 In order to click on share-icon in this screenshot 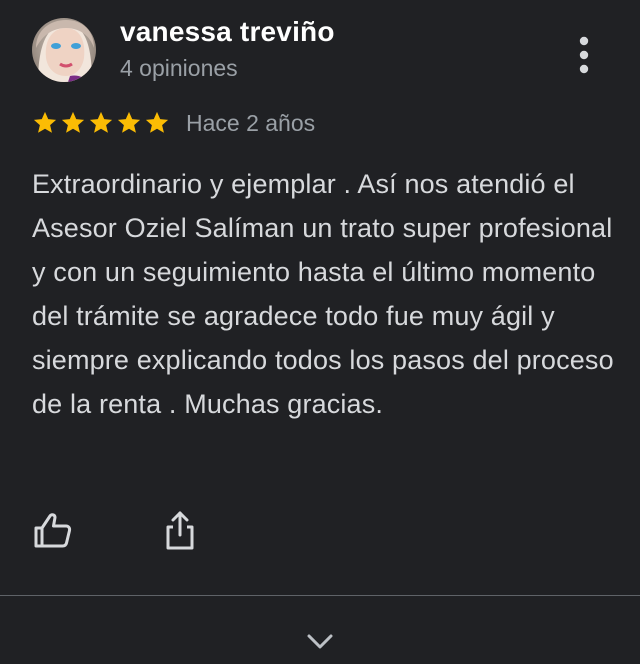, I will do `click(180, 530)`.